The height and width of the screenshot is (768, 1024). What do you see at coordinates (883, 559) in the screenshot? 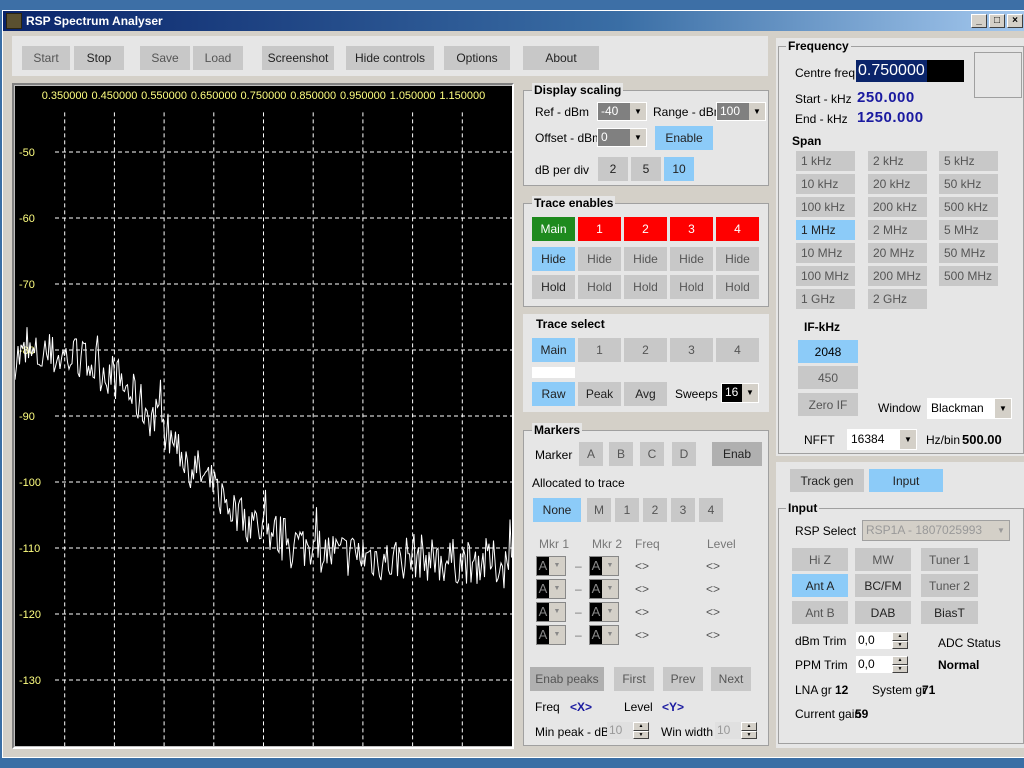
I see `mw-button: MW` at bounding box center [883, 559].